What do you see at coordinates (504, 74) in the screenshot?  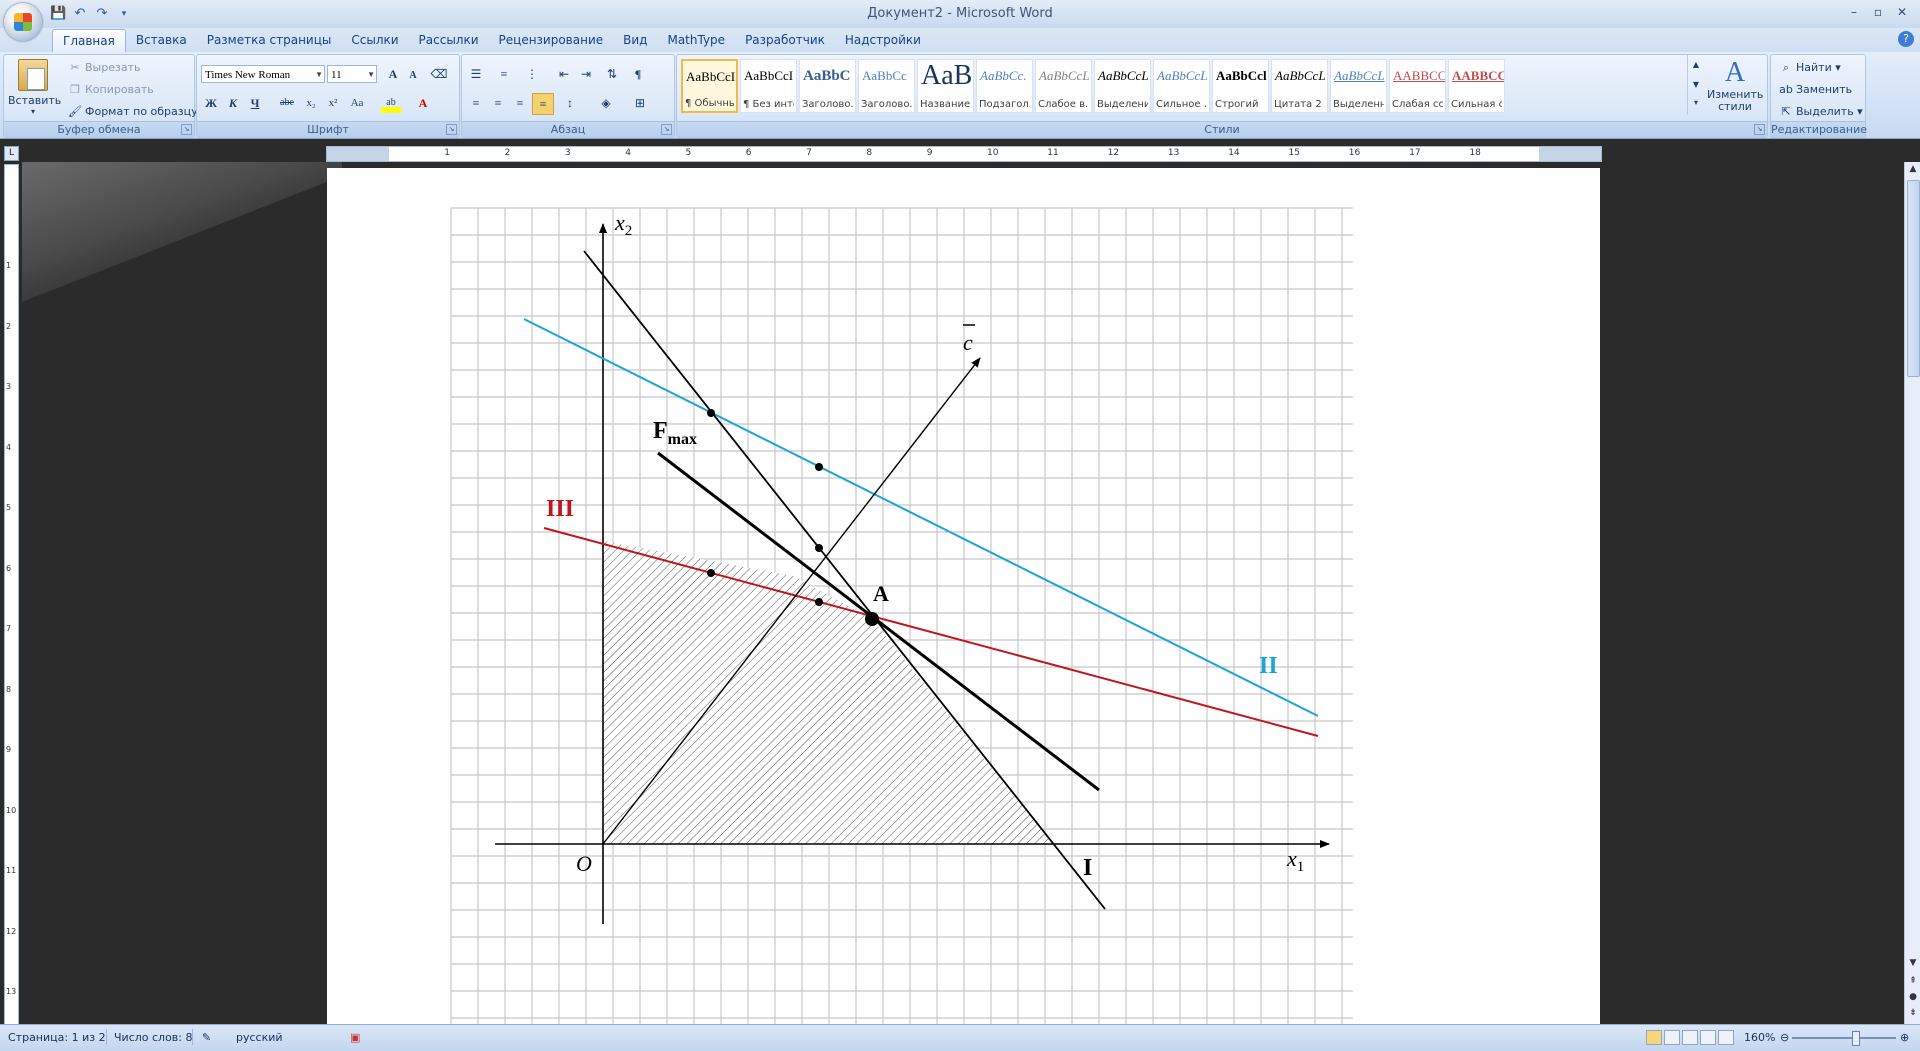 I see `numbering-icon: ≡` at bounding box center [504, 74].